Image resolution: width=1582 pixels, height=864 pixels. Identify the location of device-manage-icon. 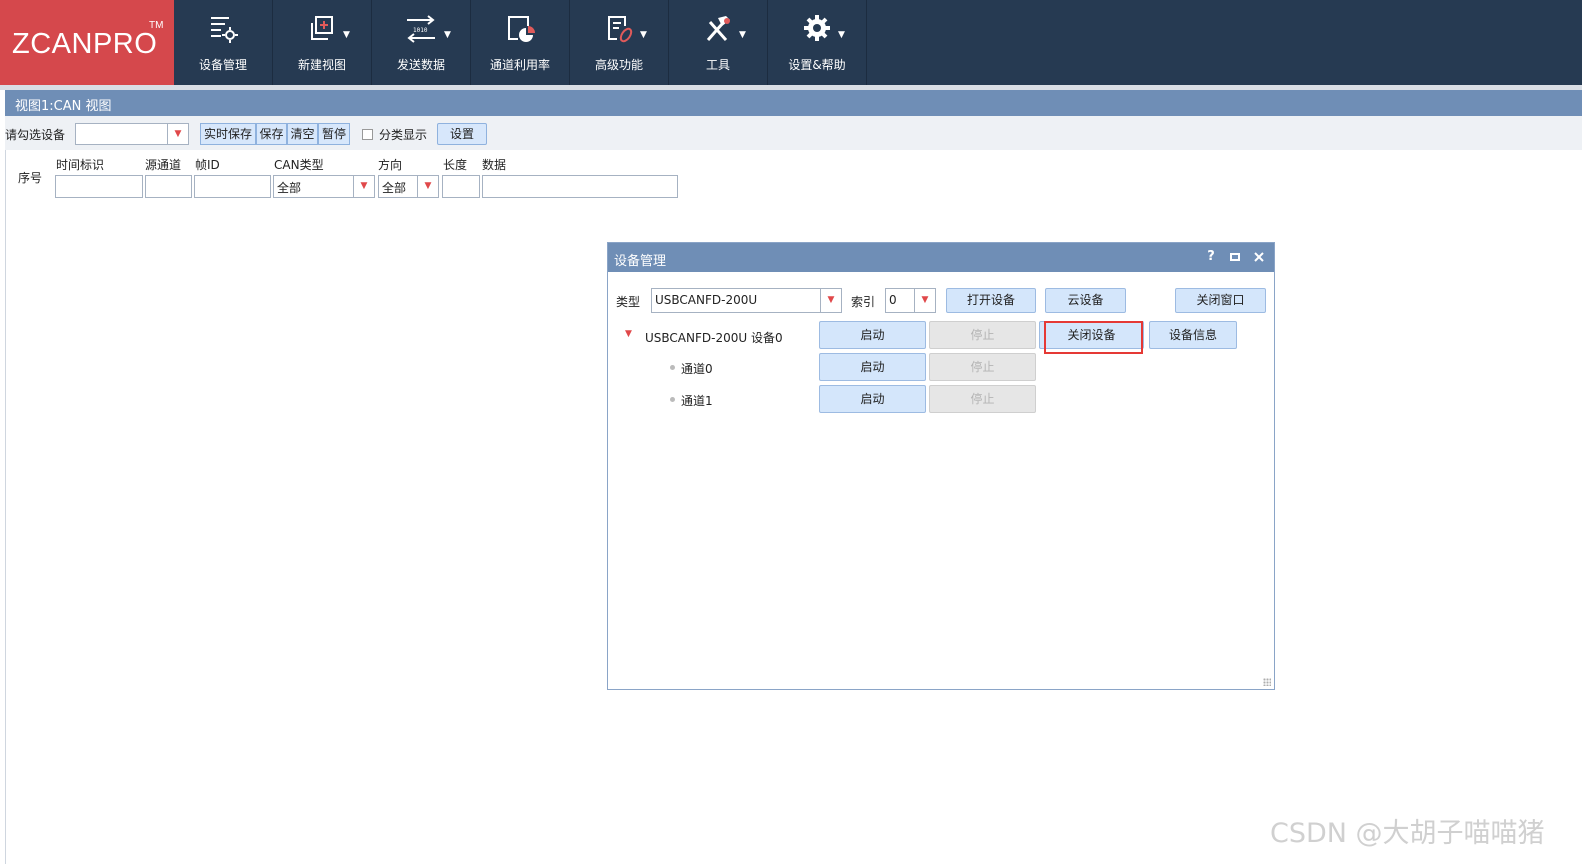
(224, 30).